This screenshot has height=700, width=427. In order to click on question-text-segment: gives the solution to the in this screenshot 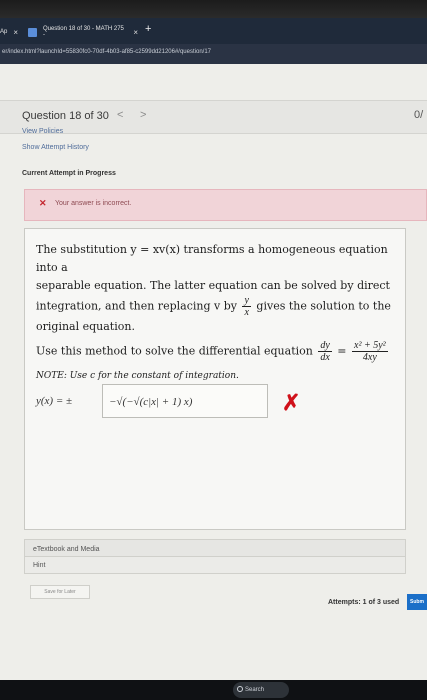, I will do `click(323, 306)`.